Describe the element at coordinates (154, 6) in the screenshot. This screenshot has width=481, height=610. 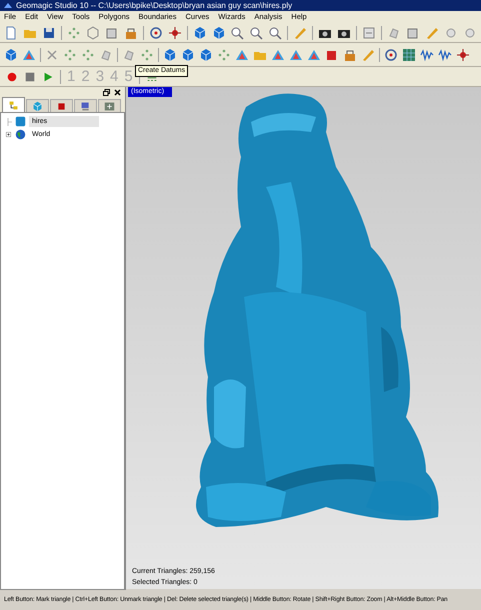
I see `window-title: Geomagic Studio 10 -- C:\Users\bpike\Desktop\bryan asian guy scan\hires.ply` at that location.